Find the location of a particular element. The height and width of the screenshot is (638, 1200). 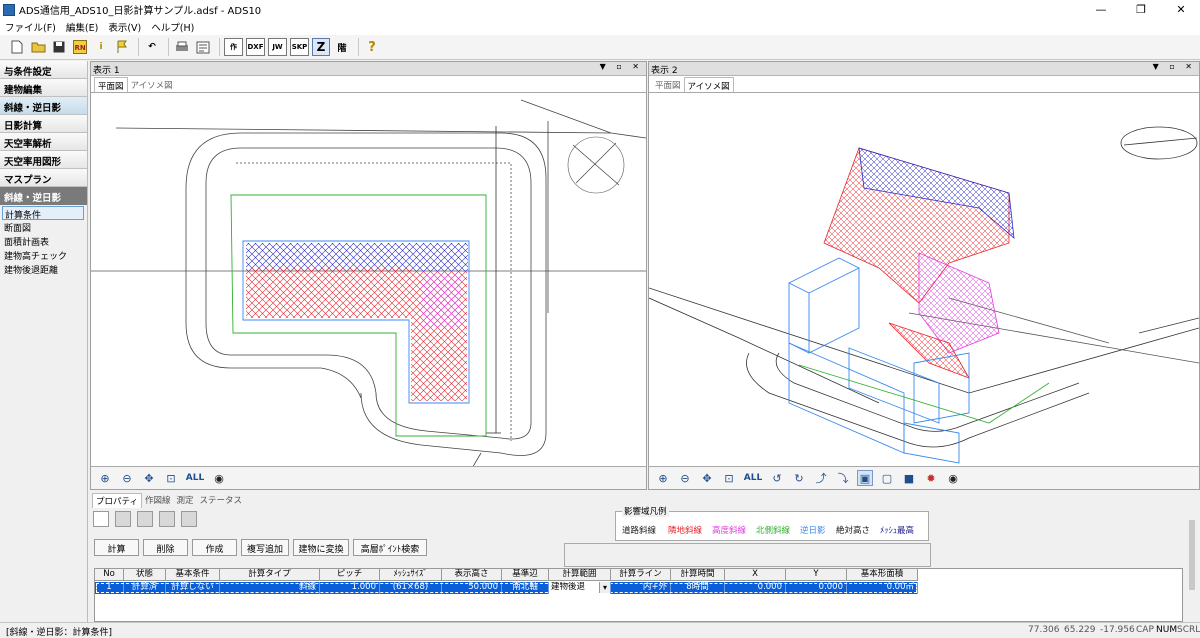

info-icon: i is located at coordinates (101, 47).